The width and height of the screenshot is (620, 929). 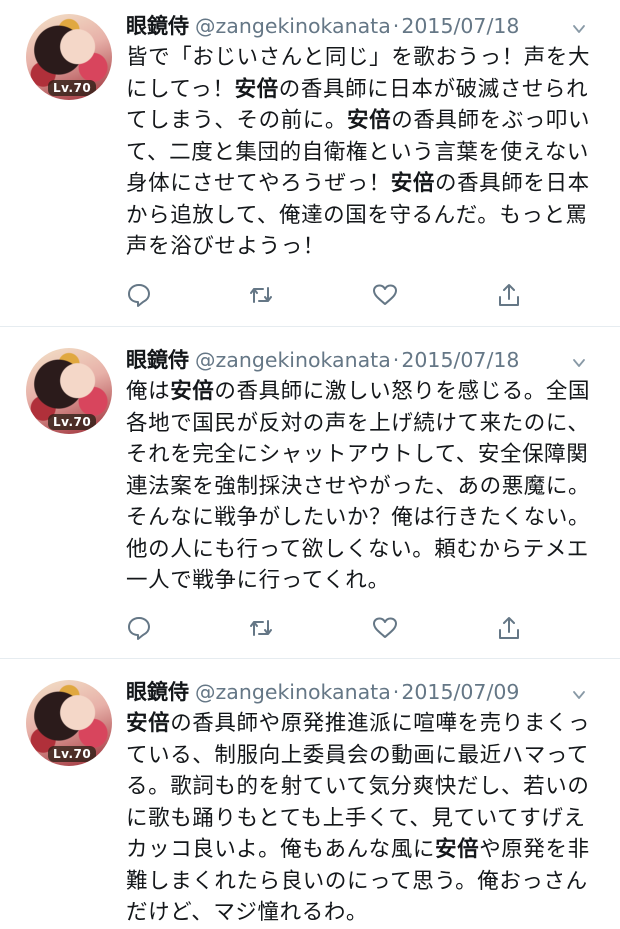 I want to click on tweet-header: 眼鏡侍 @zangekinokanata·2015/07/09, so click(x=322, y=692).